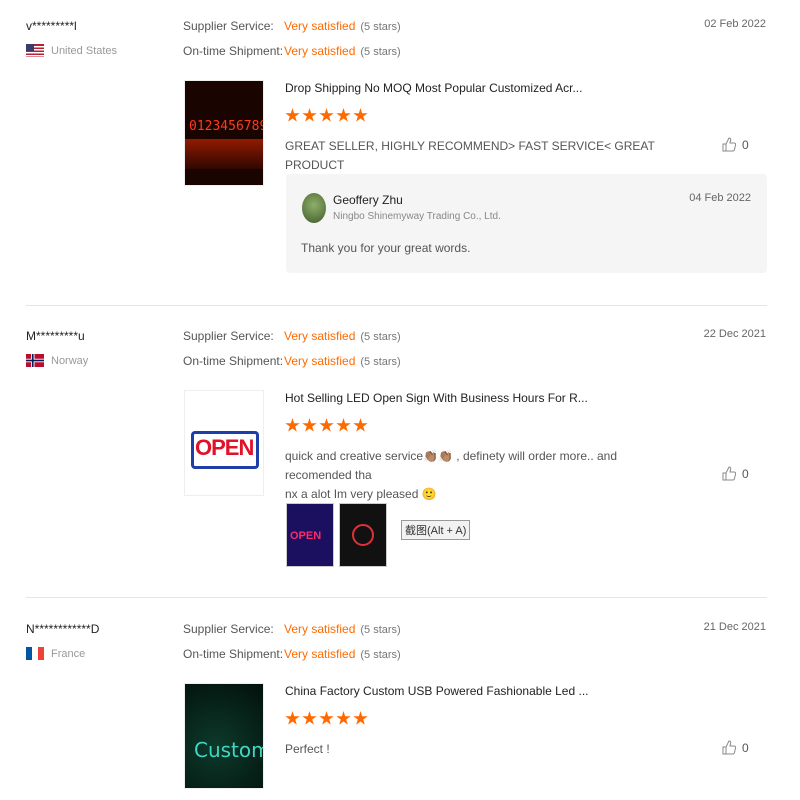 The image size is (800, 800). I want to click on norway-flag-icon, so click(35, 360).